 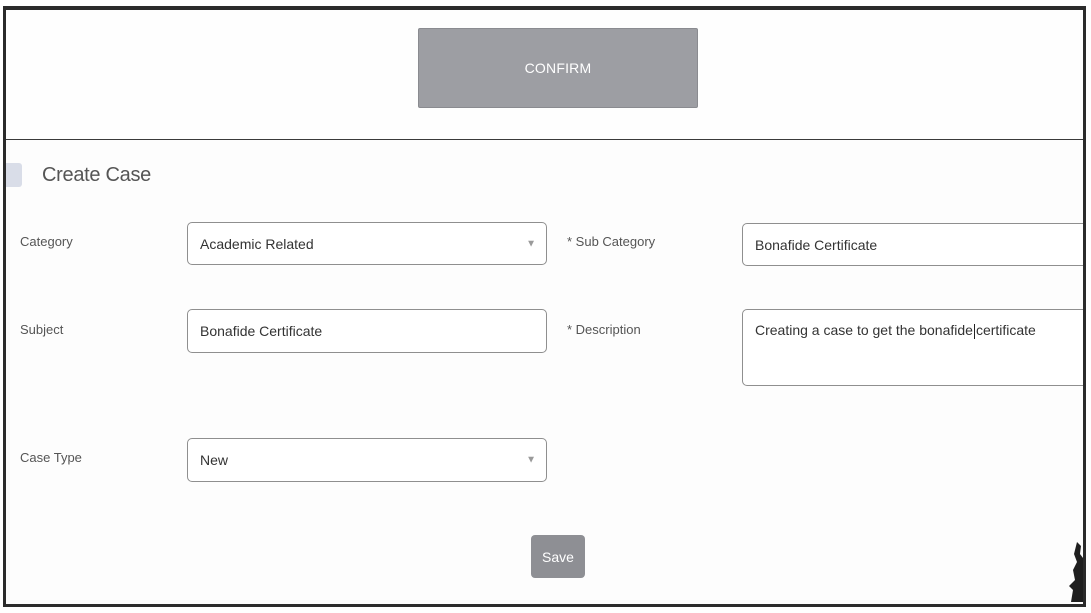 What do you see at coordinates (51, 457) in the screenshot?
I see `case-type-label: Case Type` at bounding box center [51, 457].